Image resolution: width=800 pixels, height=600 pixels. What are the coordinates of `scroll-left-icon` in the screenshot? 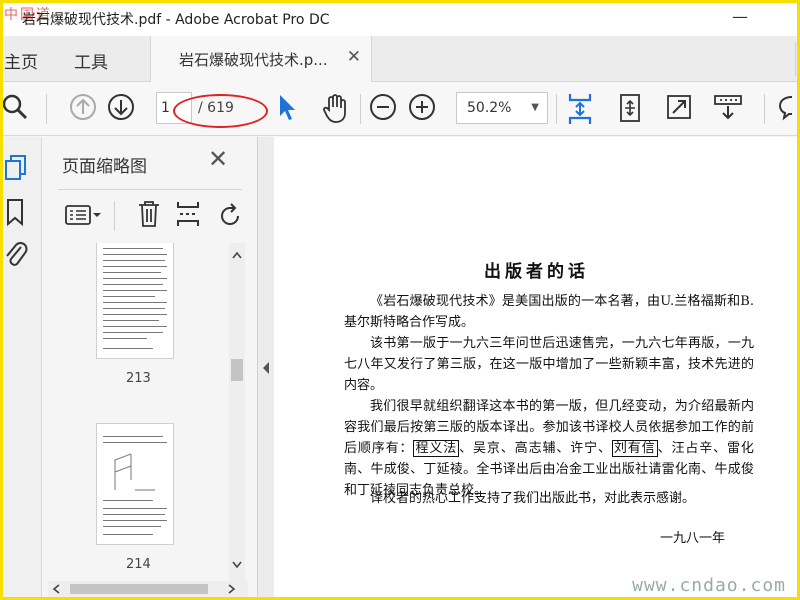 It's located at (56, 589).